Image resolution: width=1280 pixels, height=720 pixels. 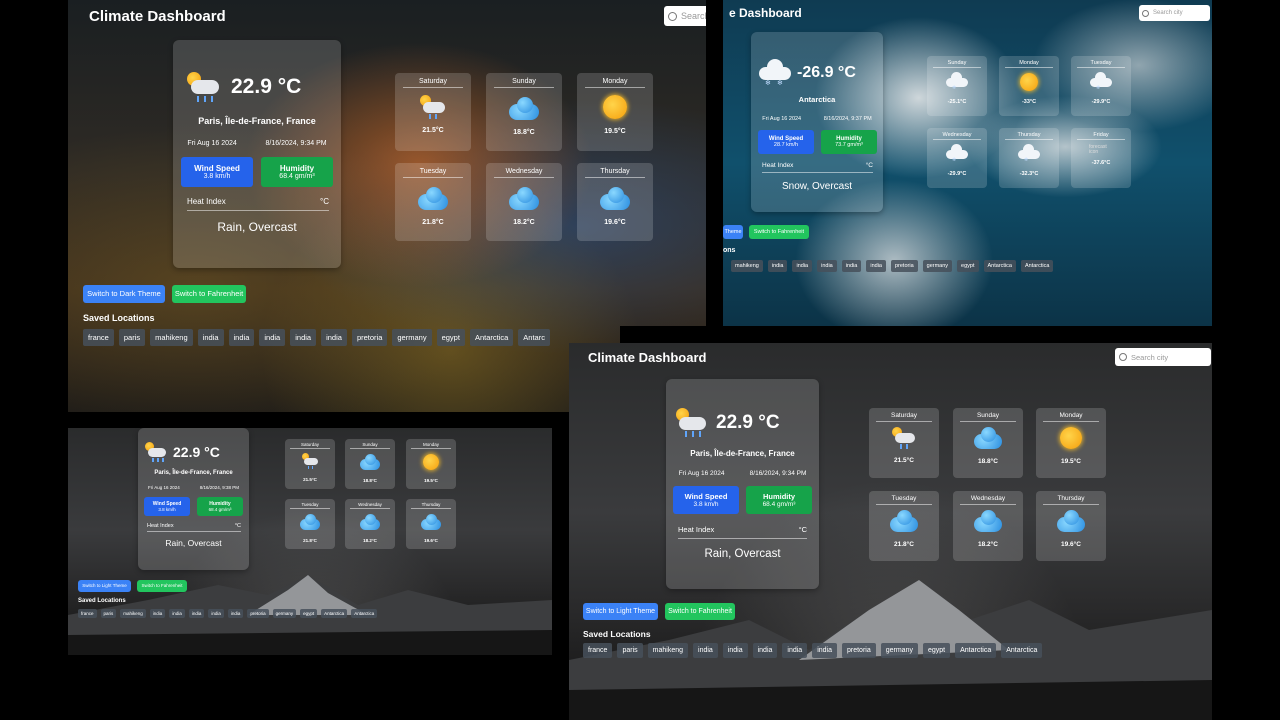 I want to click on search-input: Search, so click(x=685, y=16).